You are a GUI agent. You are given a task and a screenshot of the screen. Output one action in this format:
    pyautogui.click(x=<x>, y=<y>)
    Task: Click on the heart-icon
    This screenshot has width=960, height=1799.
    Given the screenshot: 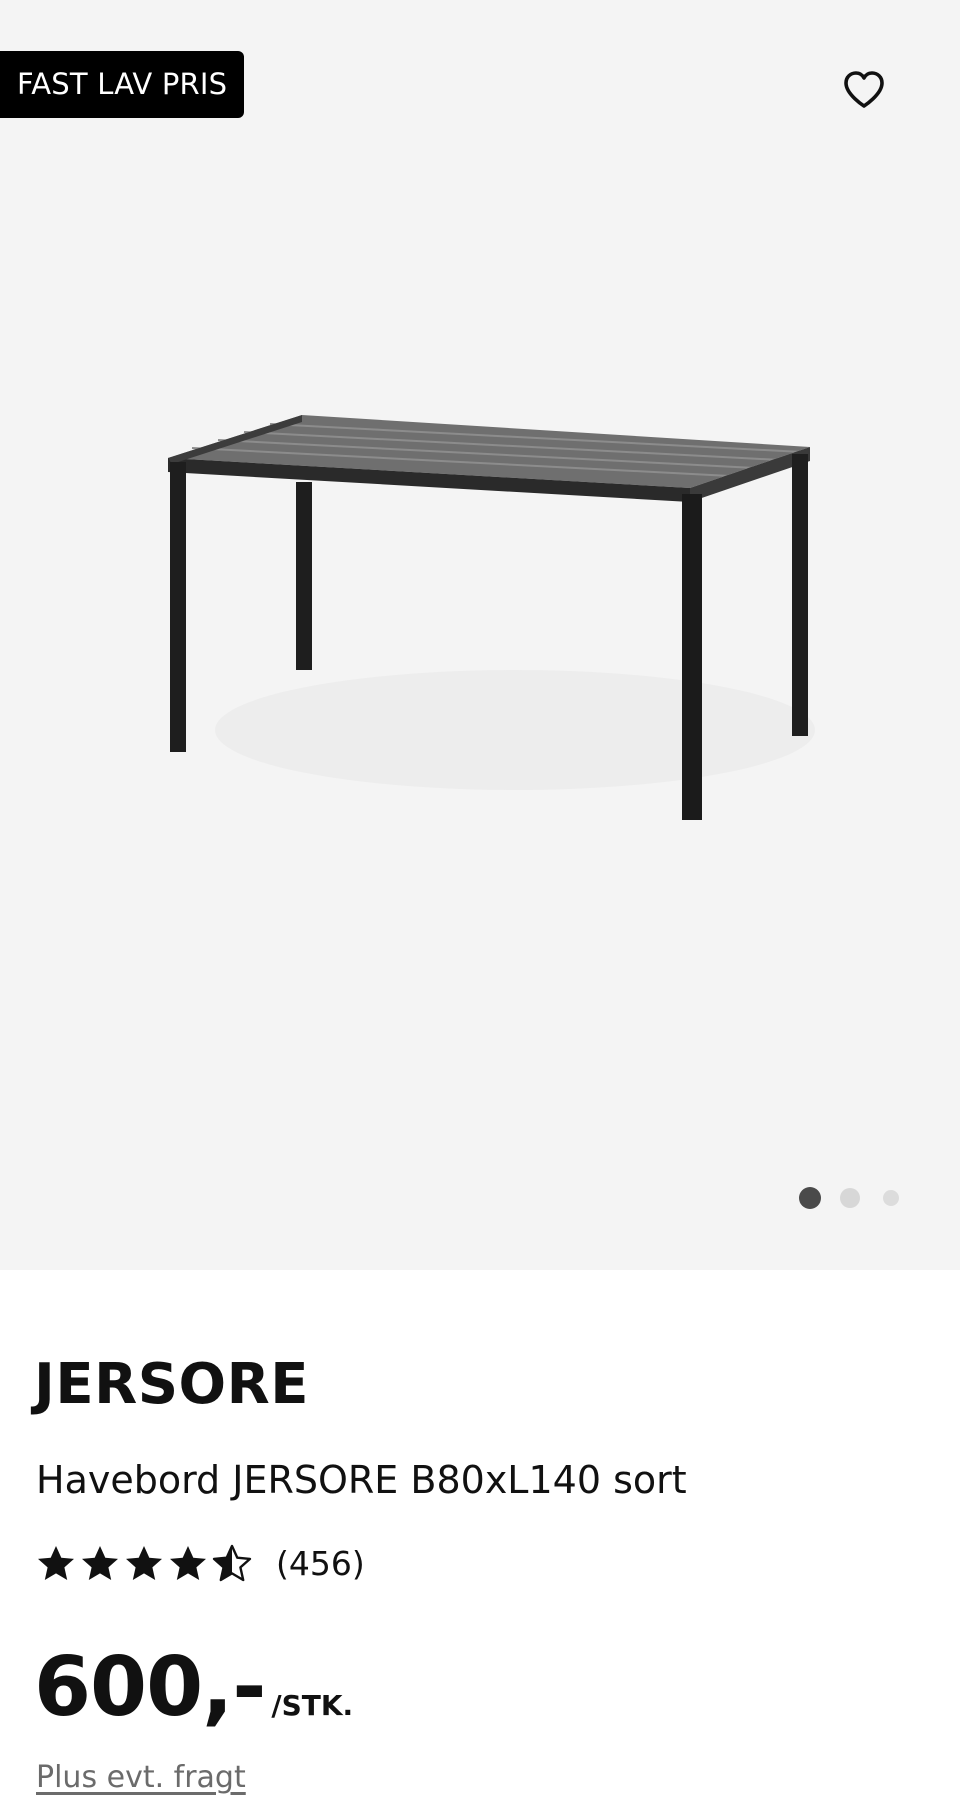 What is the action you would take?
    pyautogui.click(x=864, y=90)
    